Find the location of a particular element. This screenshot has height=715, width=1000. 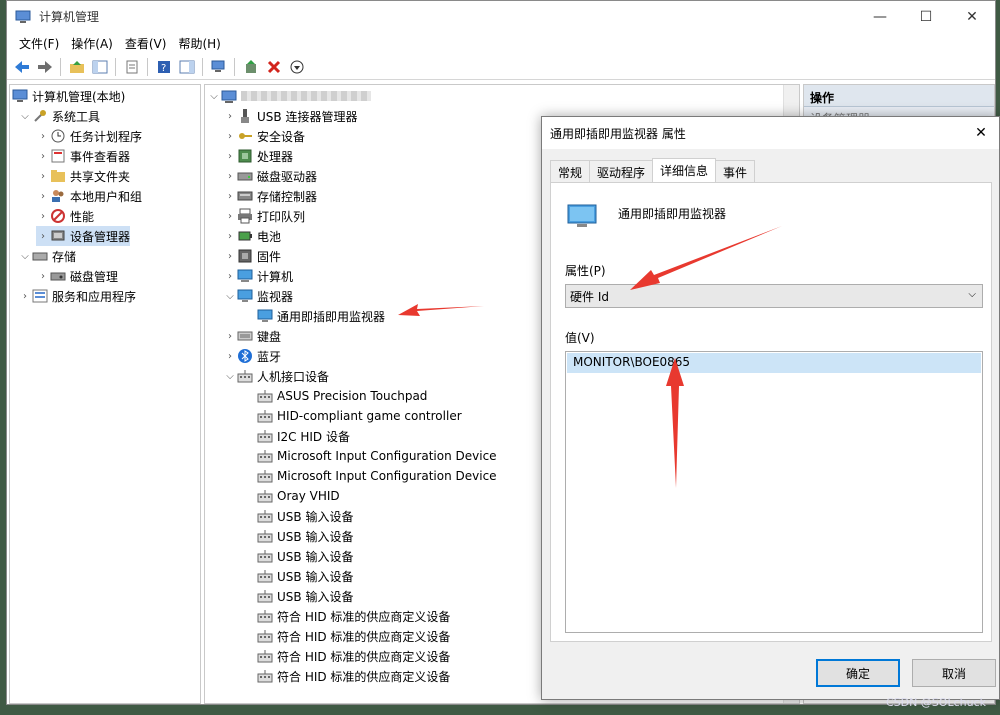

tree-item: › 磁盘驱动器 is located at coordinates (270, 176).